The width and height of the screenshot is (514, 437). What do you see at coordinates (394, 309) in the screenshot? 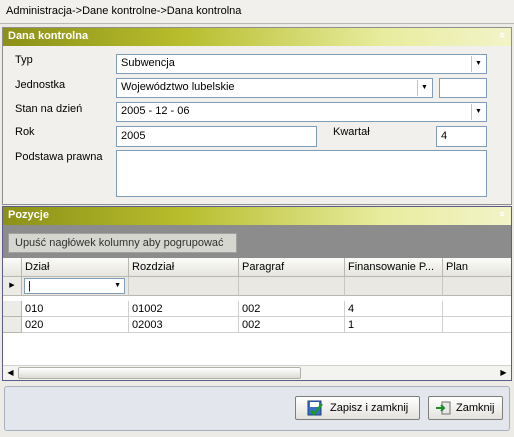
I see `table-cell: 4` at bounding box center [394, 309].